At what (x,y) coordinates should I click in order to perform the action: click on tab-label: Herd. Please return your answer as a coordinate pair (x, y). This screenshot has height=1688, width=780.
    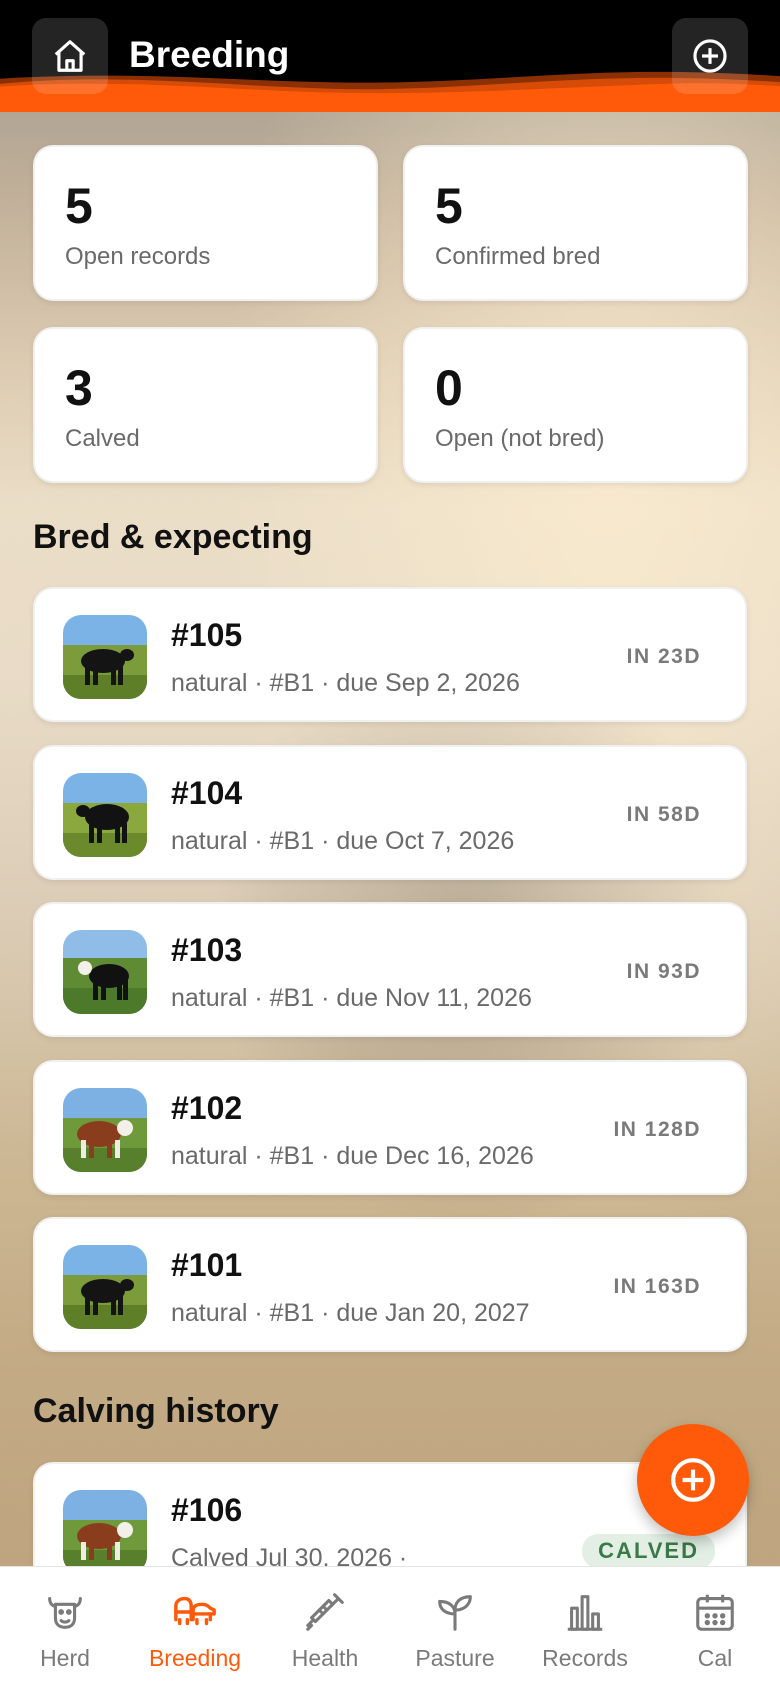
    Looking at the image, I should click on (65, 1658).